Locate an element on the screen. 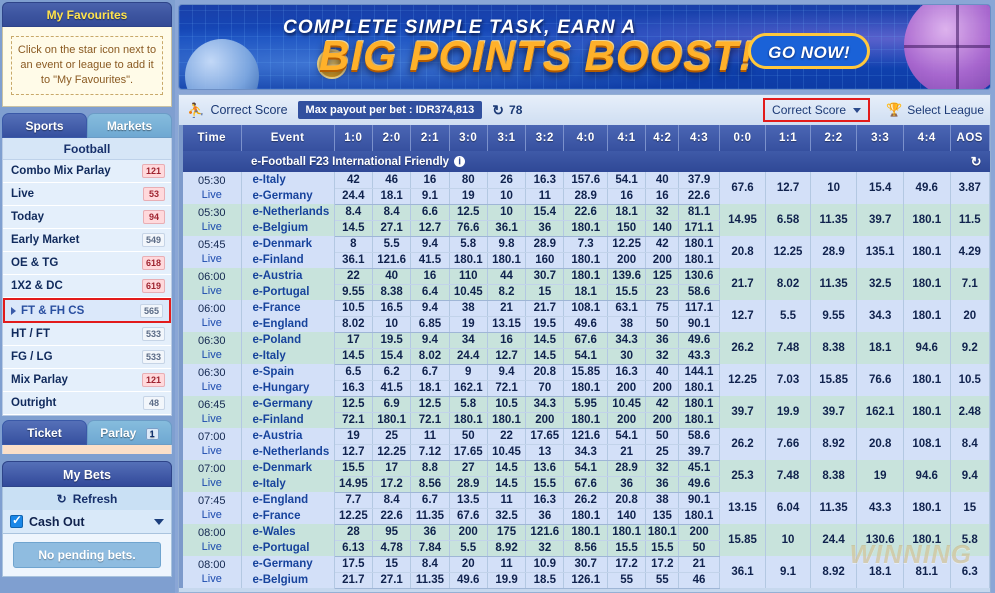 This screenshot has height=593, width=995. col-4-4: 4:4 is located at coordinates (927, 138).